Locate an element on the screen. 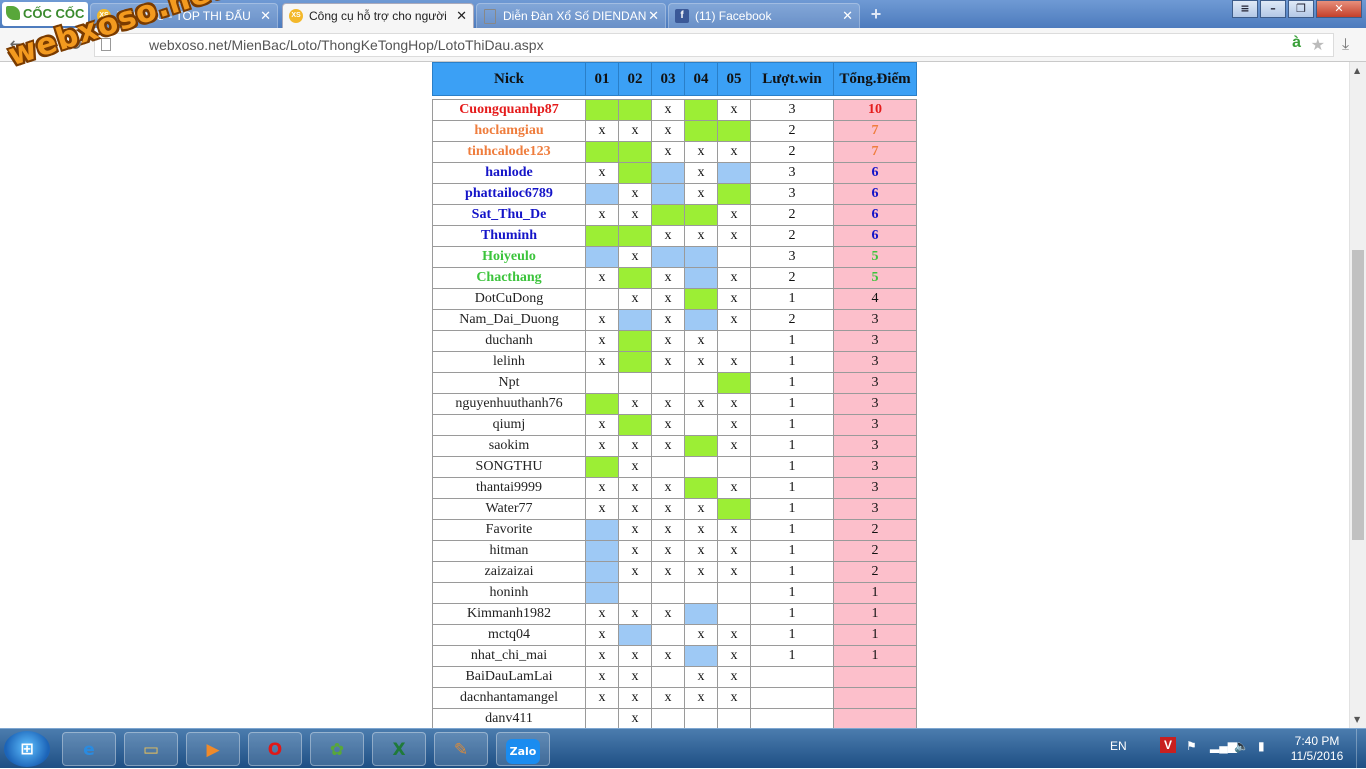 This screenshot has height=769, width=1366. player-nick: zaizaizai is located at coordinates (509, 572).